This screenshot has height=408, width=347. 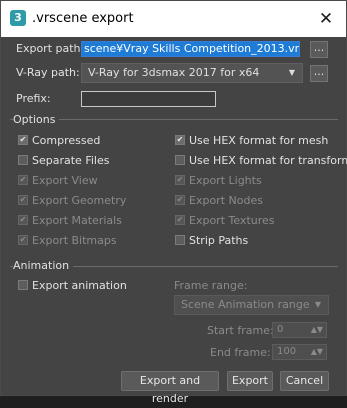 What do you see at coordinates (304, 381) in the screenshot?
I see `cancel-button: Cancel` at bounding box center [304, 381].